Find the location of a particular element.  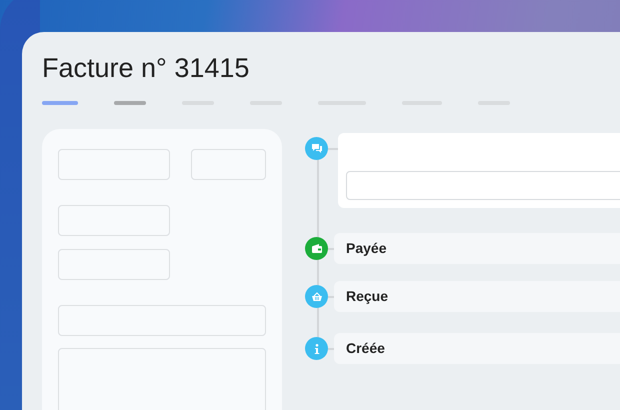

text-area is located at coordinates (162, 379).